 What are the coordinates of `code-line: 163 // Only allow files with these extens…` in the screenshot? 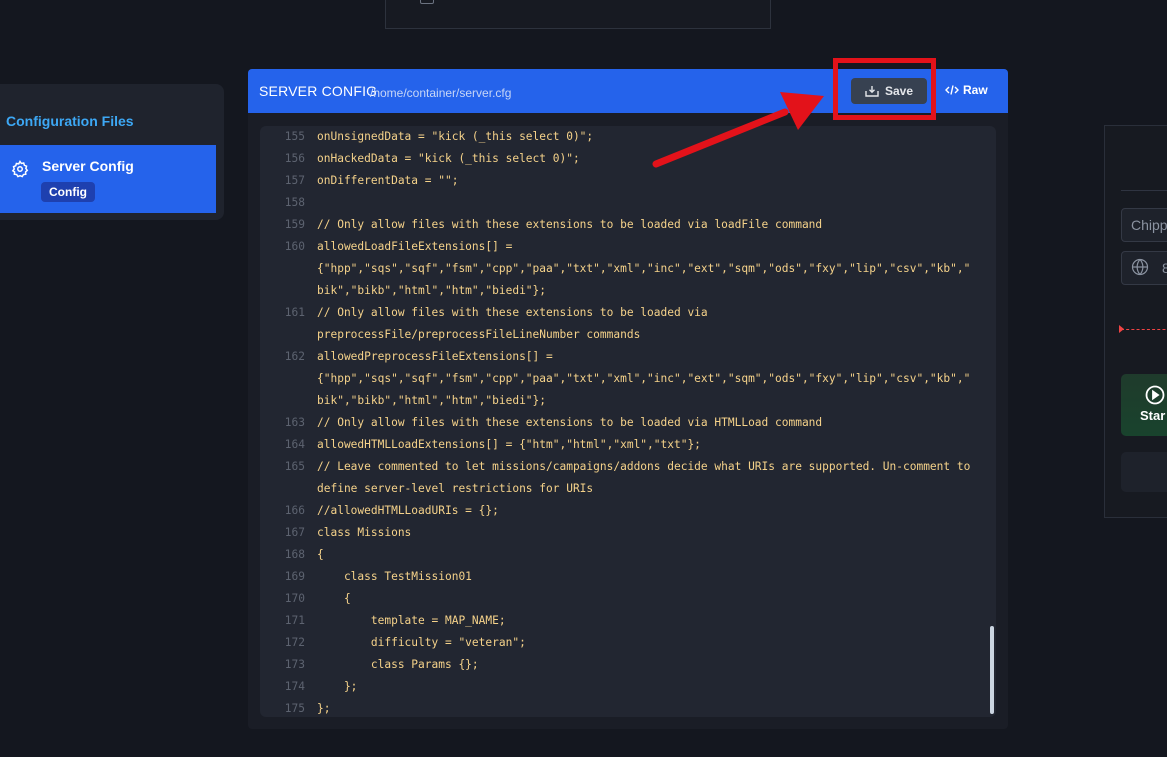 It's located at (628, 423).